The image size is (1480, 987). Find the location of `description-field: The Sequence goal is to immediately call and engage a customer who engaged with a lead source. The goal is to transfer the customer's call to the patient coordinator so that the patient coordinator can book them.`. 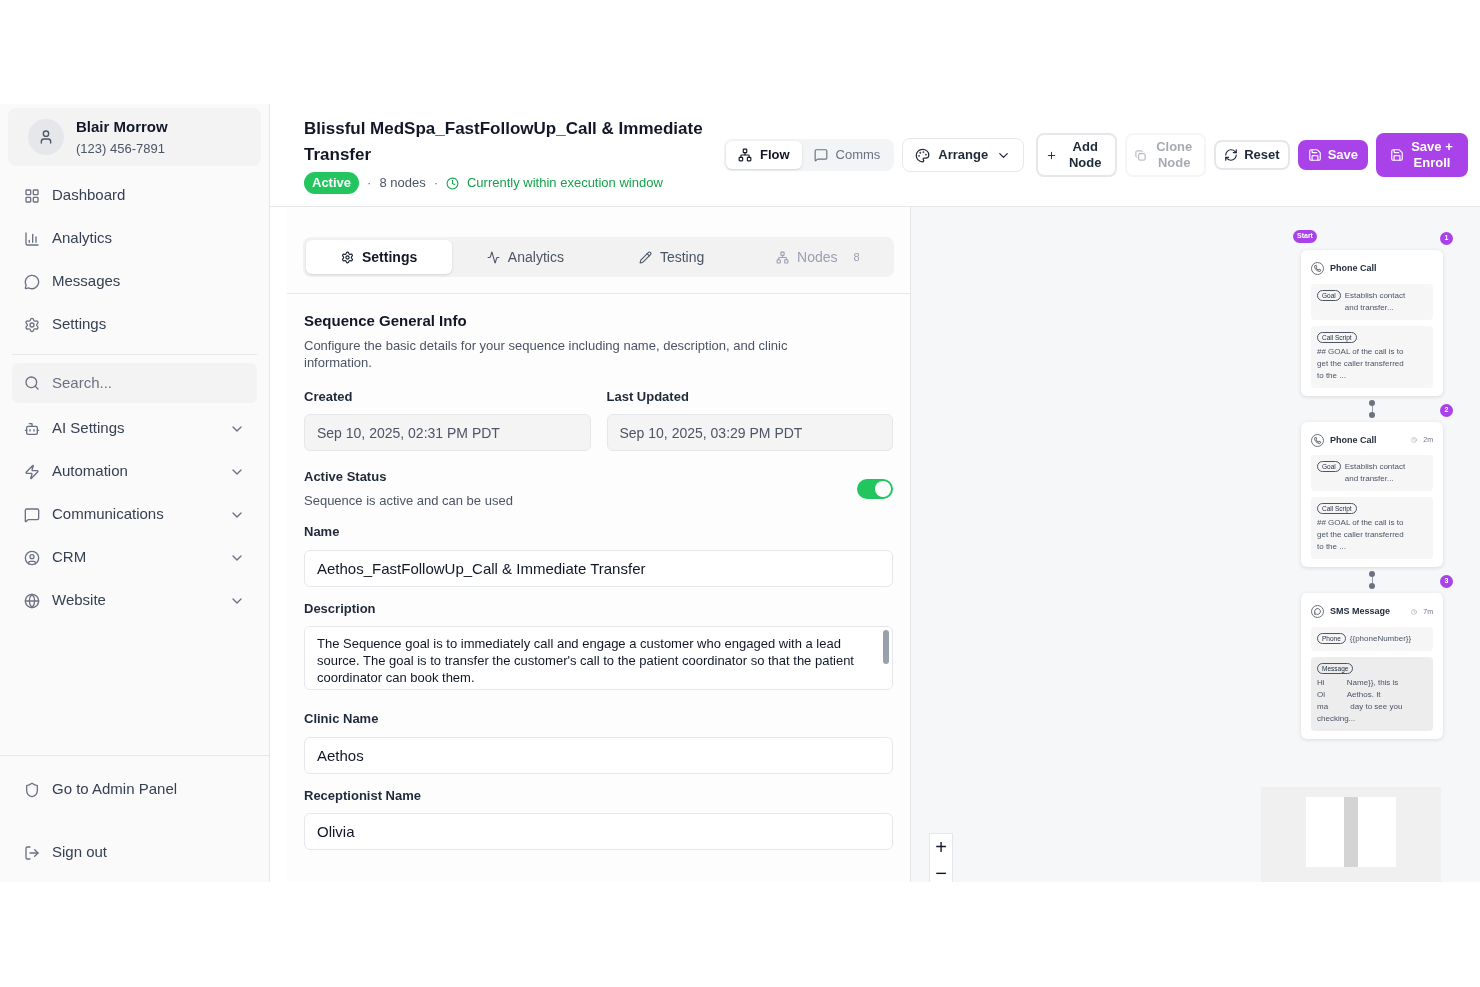

description-field: The Sequence goal is to immediately call and engage a customer who engaged with a lead source. The goal is to transfer the customer's call to the patient coordinator so that the patient coordinator can book them. is located at coordinates (598, 658).